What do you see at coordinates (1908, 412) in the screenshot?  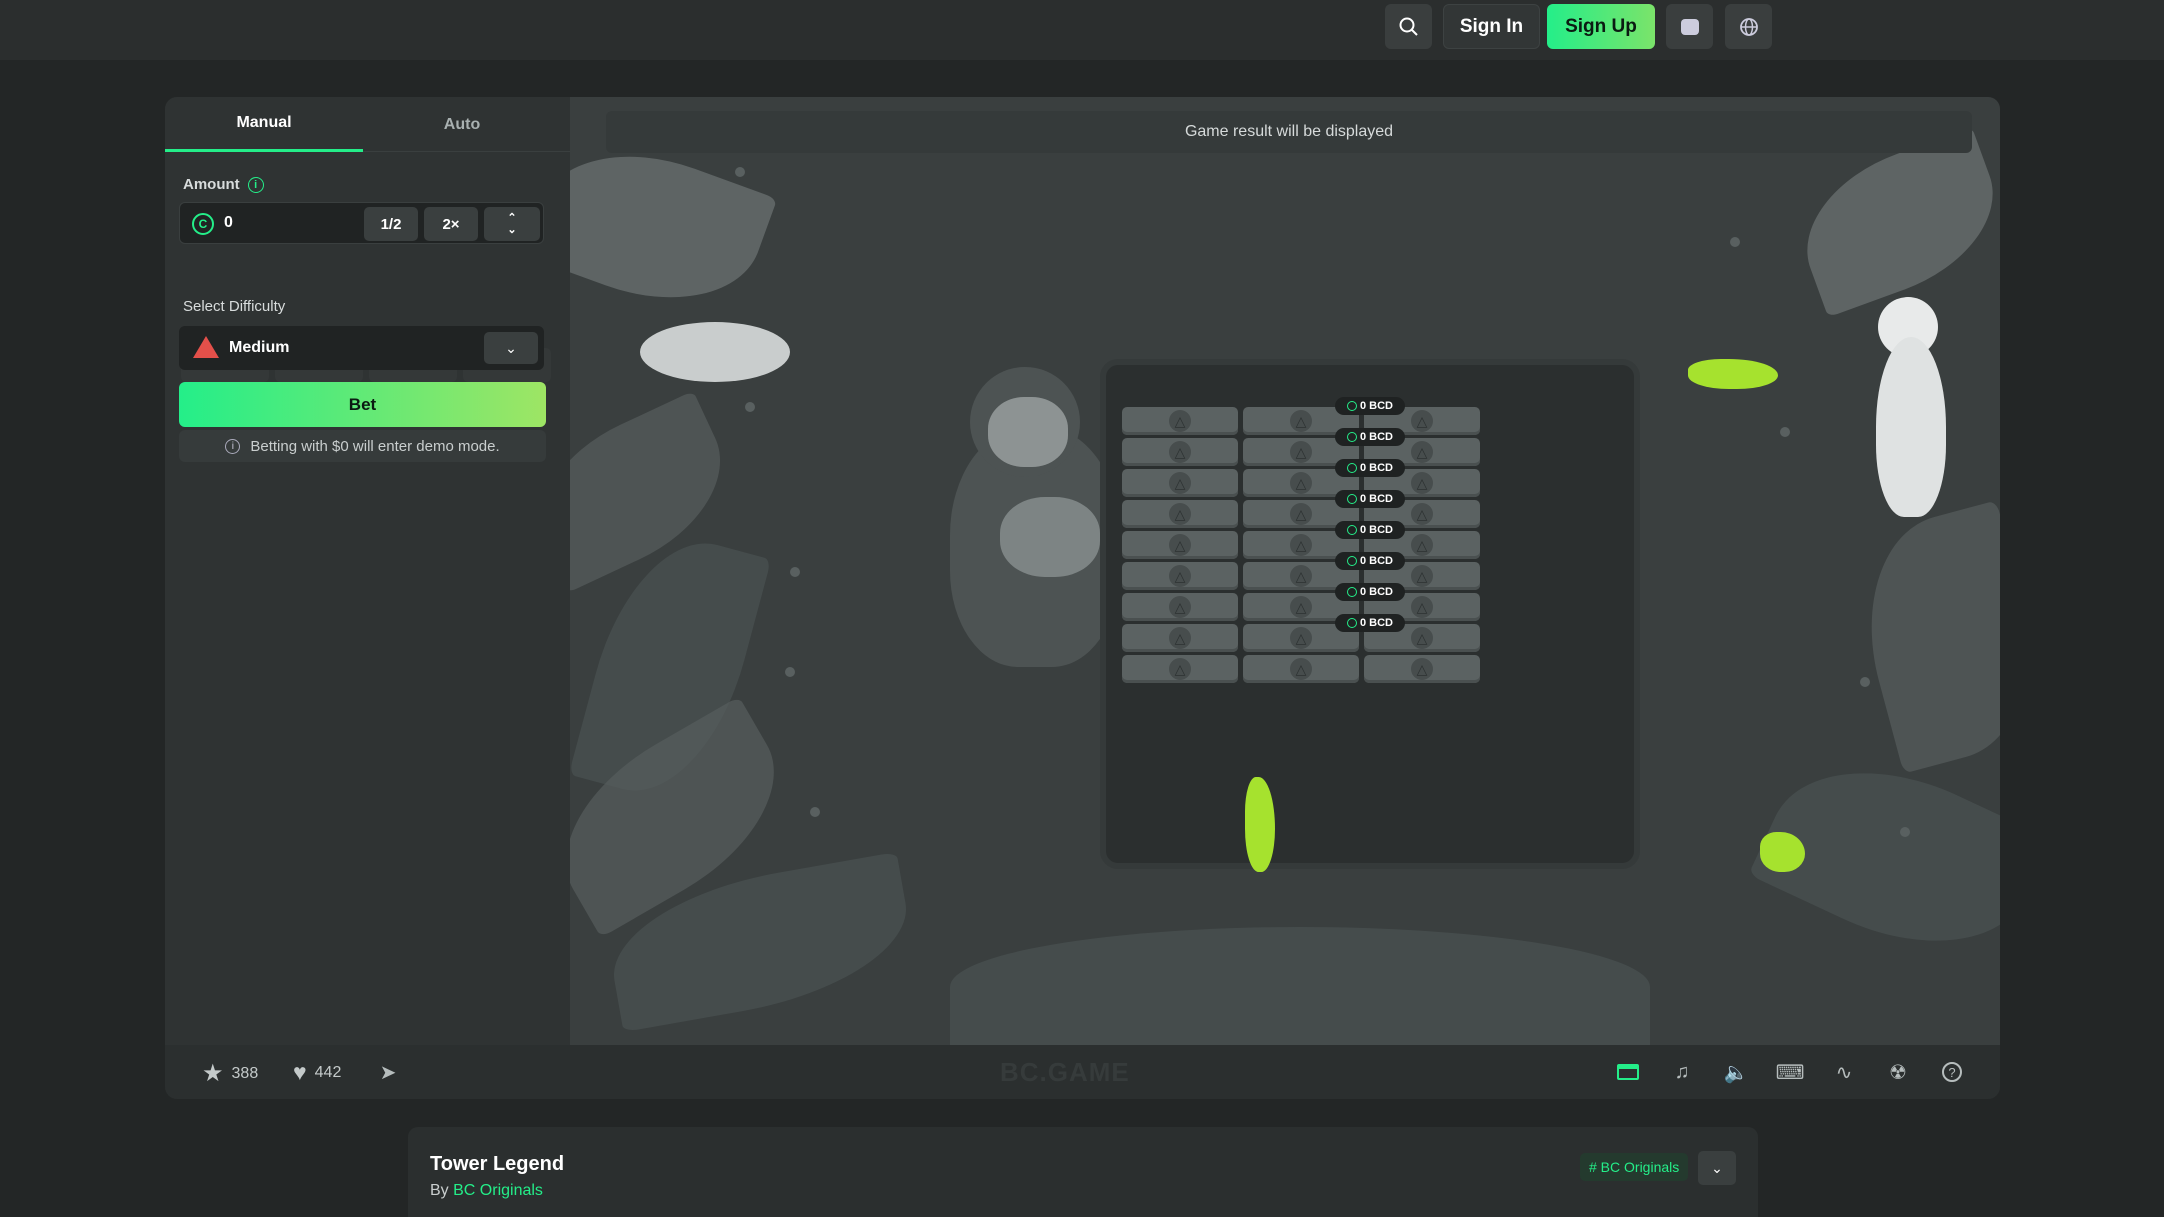 I see `parrot-illustration` at bounding box center [1908, 412].